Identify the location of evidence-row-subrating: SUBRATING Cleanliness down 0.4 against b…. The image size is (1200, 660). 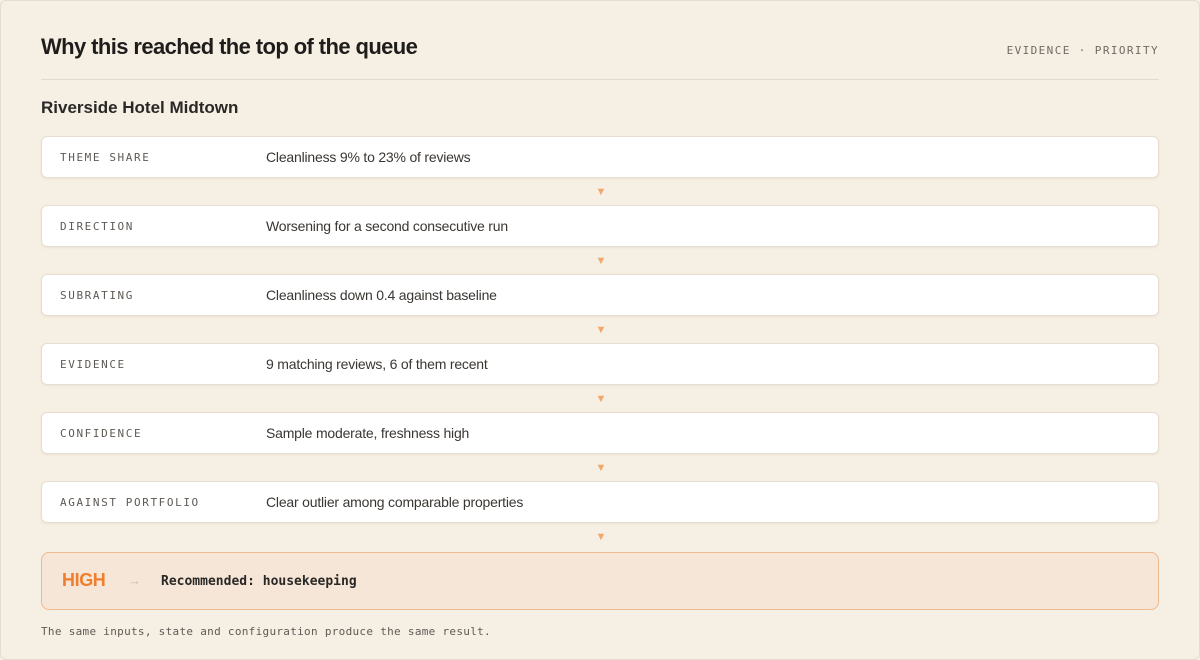
(600, 305).